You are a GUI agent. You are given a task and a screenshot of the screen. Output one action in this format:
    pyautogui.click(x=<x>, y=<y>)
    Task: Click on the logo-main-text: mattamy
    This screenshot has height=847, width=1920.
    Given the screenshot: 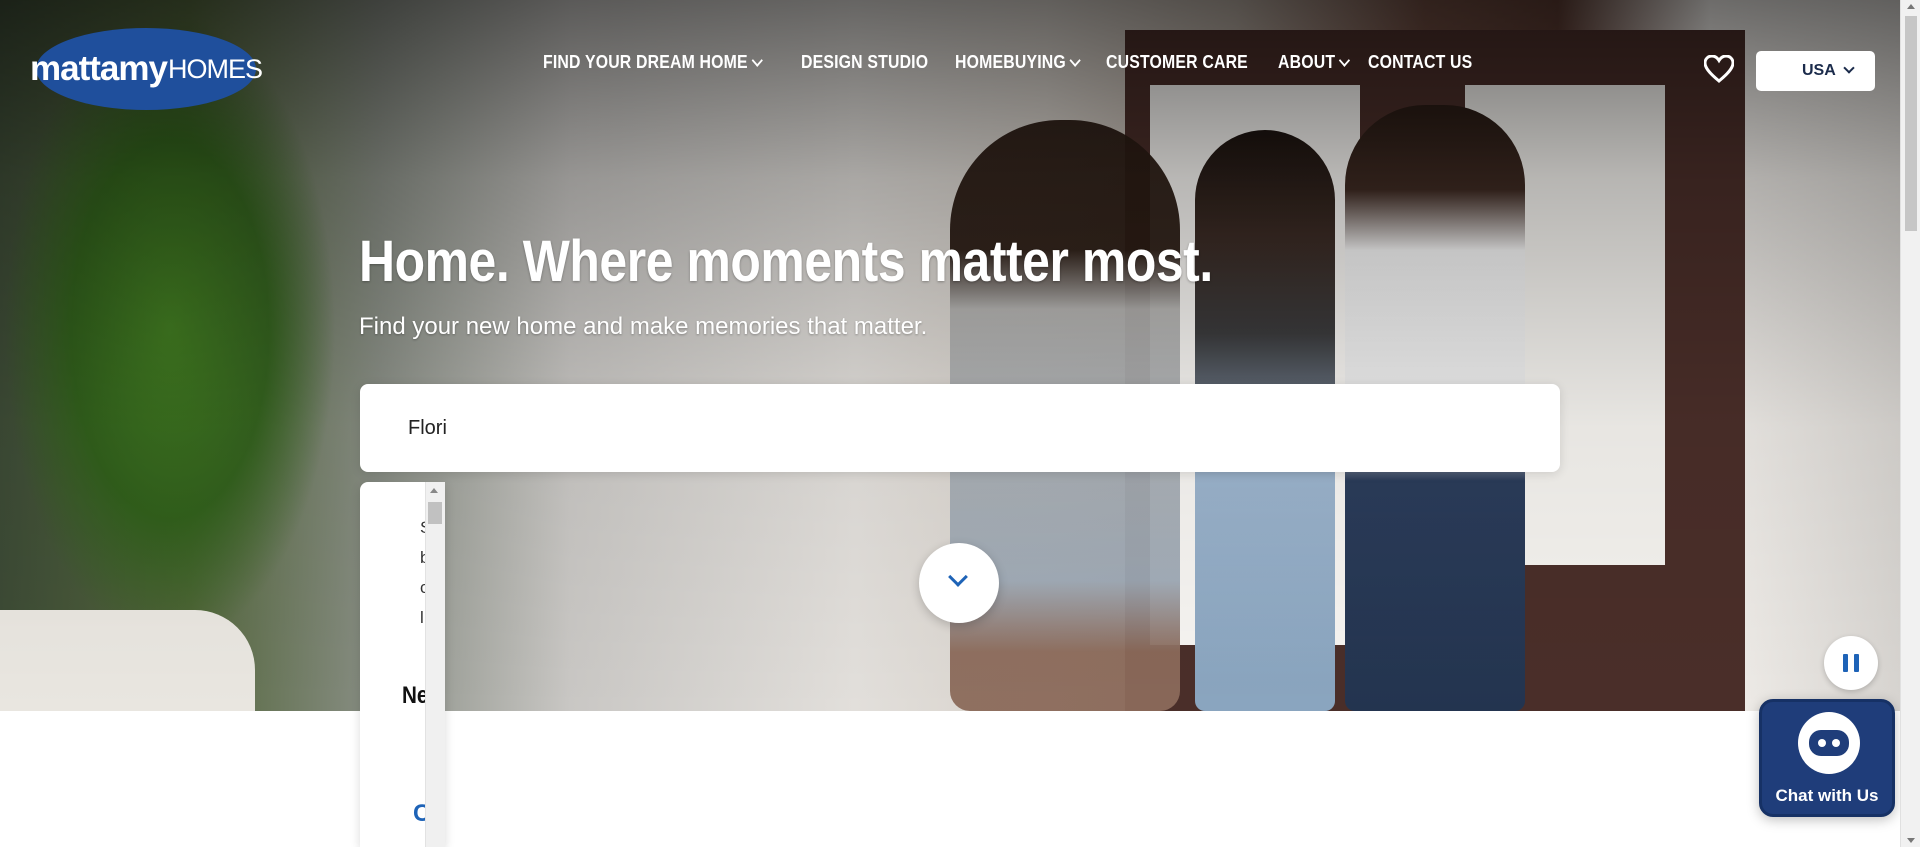 What is the action you would take?
    pyautogui.click(x=99, y=68)
    